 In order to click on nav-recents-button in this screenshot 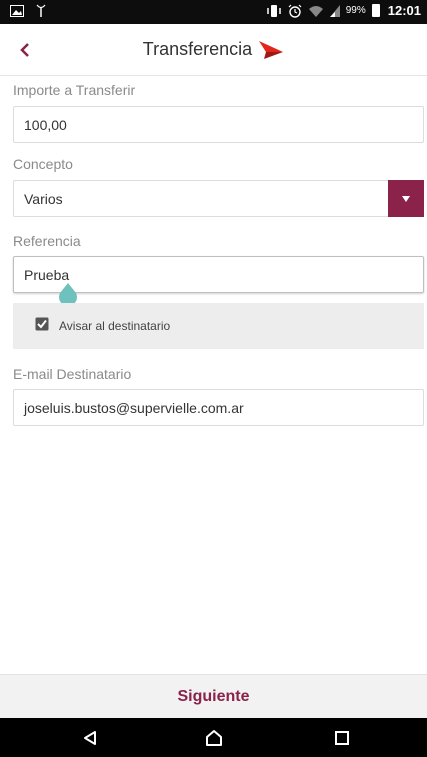, I will do `click(342, 738)`.